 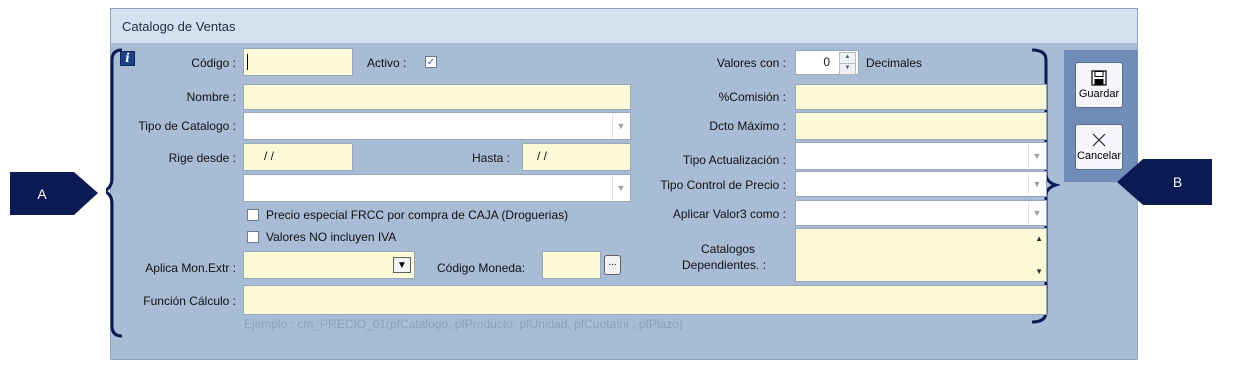 I want to click on catalogos-dependientes-label-1: Catalogos, so click(x=728, y=249).